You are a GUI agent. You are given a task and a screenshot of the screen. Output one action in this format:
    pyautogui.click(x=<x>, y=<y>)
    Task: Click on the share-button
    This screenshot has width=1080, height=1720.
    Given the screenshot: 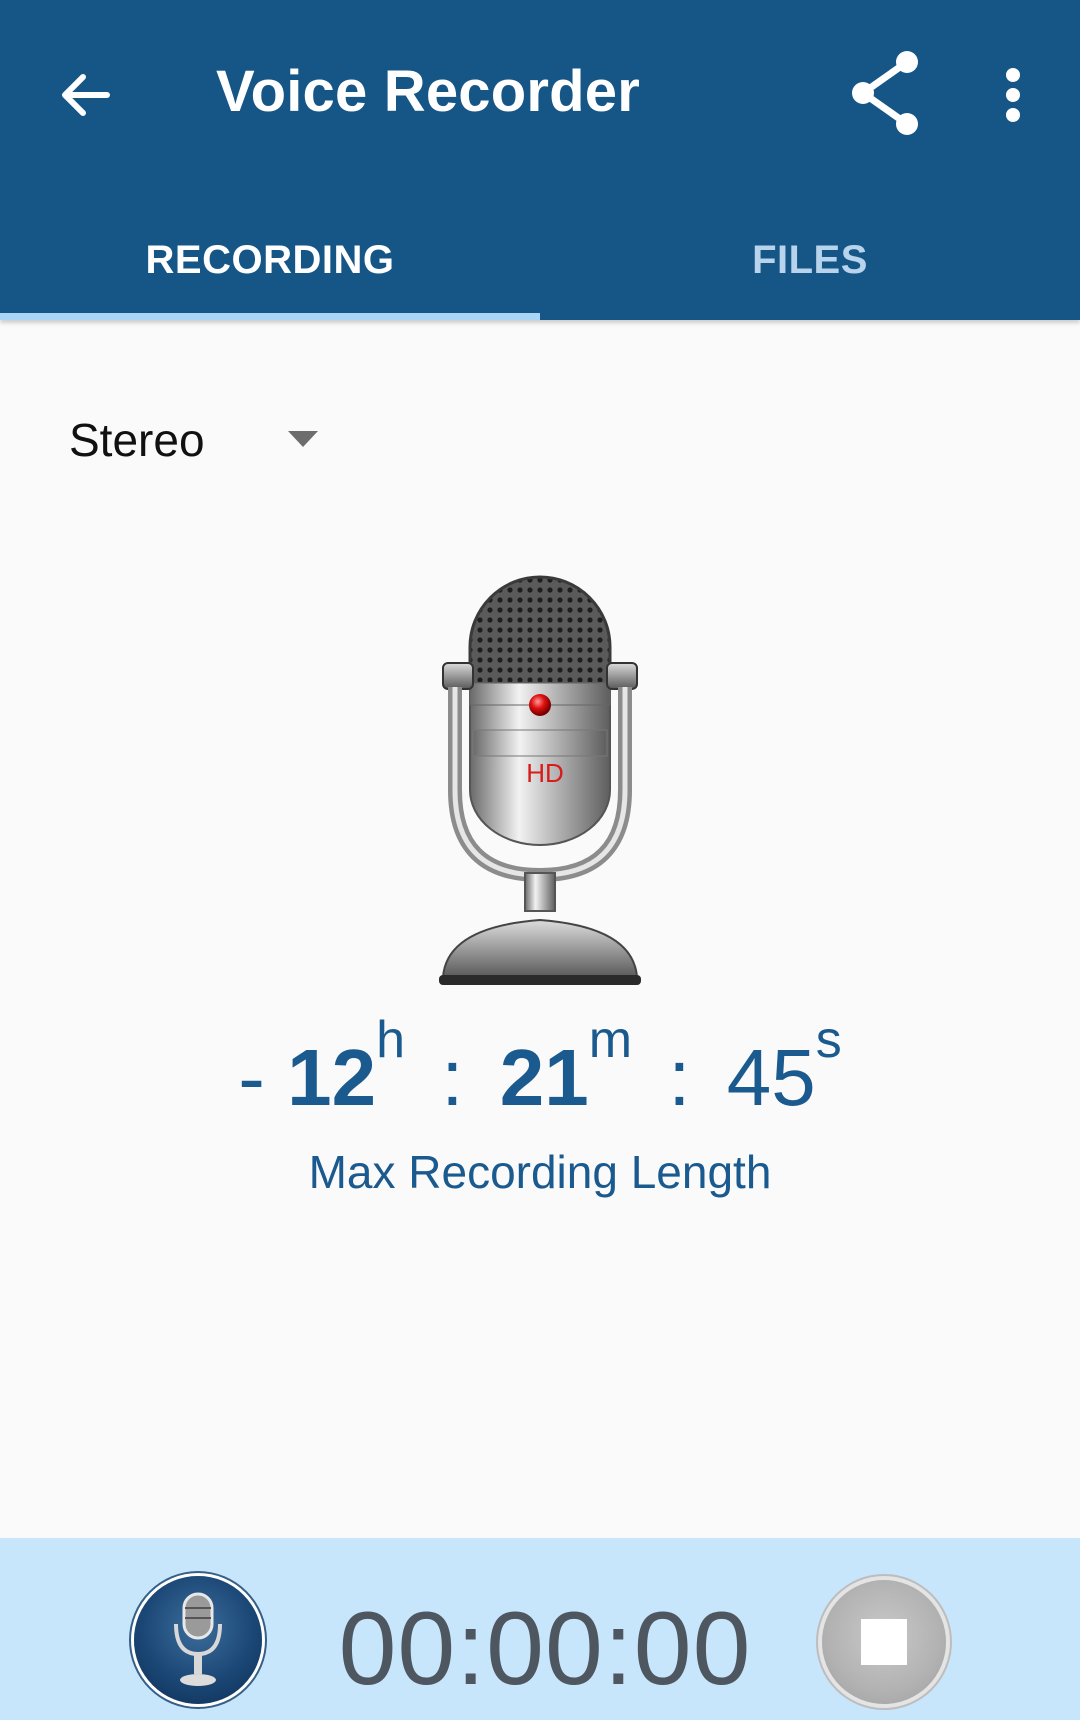 What is the action you would take?
    pyautogui.click(x=885, y=92)
    